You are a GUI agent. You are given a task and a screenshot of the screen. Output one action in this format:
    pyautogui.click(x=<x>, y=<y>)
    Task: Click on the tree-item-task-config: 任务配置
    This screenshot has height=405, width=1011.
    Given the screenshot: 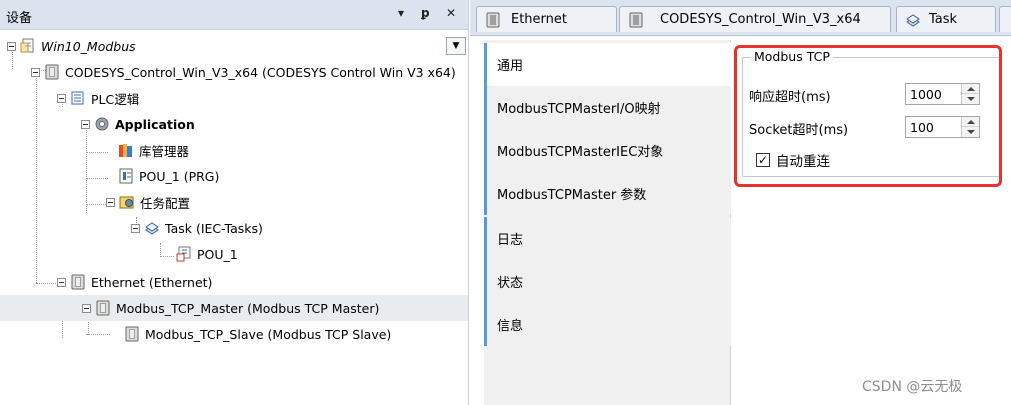 What is the action you would take?
    pyautogui.click(x=148, y=202)
    